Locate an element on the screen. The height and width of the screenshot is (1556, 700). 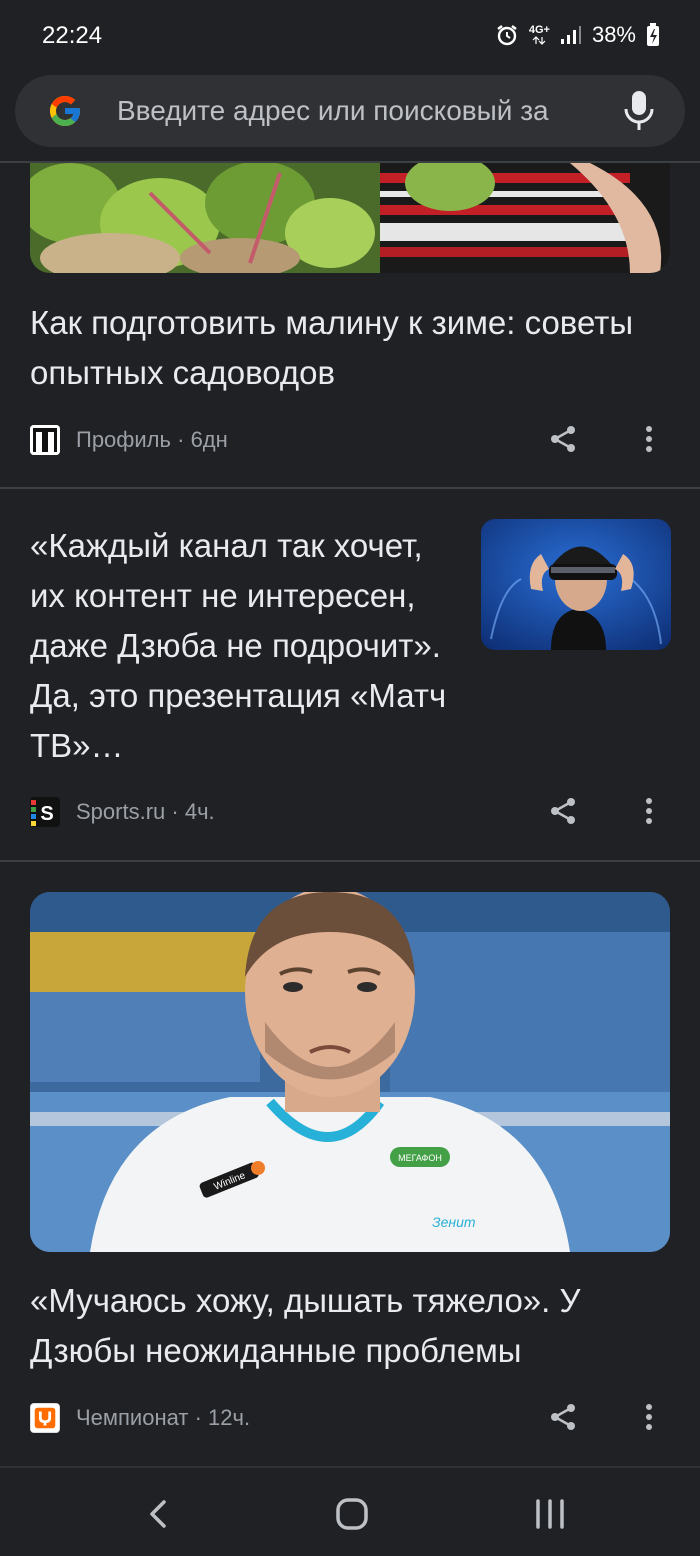
article-source: Sports.ru is located at coordinates (121, 811).